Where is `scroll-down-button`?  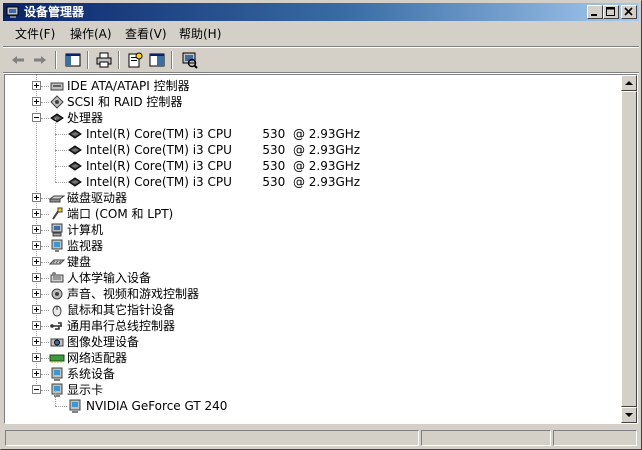
scroll-down-button is located at coordinates (629, 415).